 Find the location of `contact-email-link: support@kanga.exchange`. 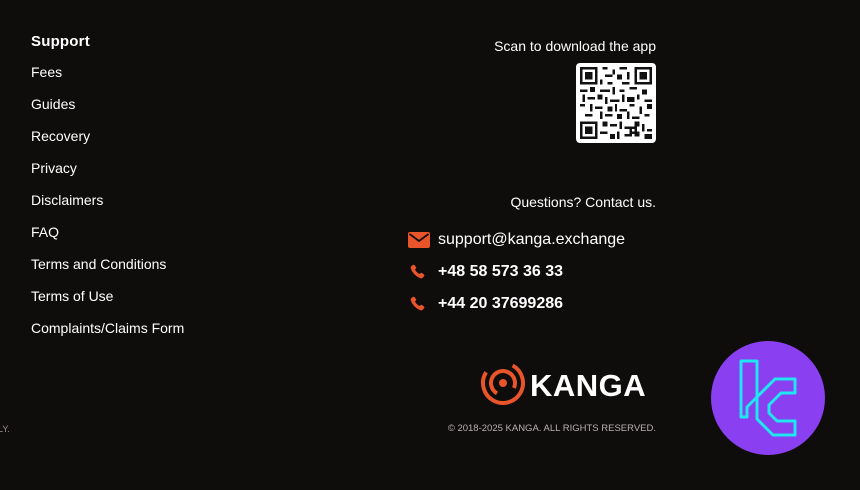

contact-email-link: support@kanga.exchange is located at coordinates (531, 240).